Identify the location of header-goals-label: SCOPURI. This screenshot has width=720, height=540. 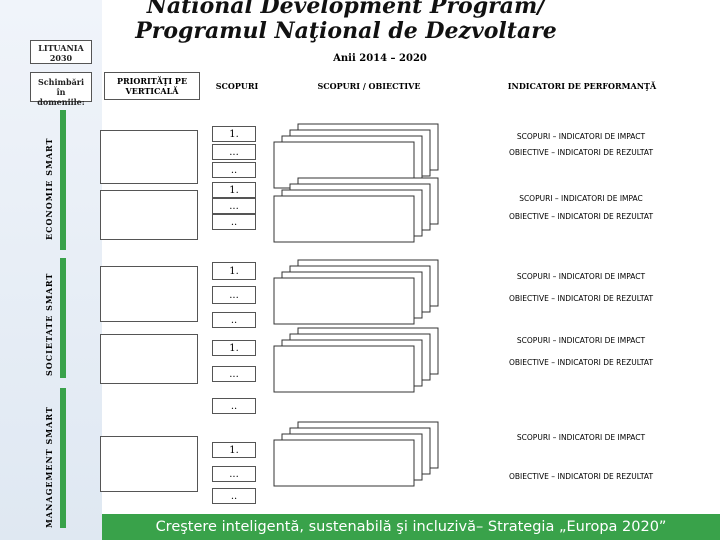
(237, 86).